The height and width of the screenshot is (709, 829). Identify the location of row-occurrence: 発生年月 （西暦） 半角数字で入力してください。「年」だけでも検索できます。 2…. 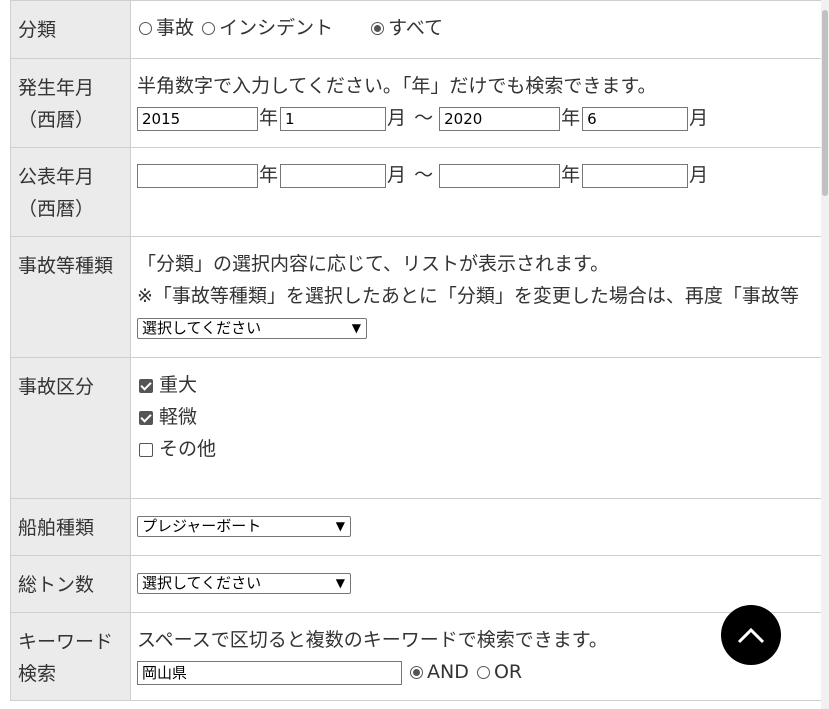
(416, 103).